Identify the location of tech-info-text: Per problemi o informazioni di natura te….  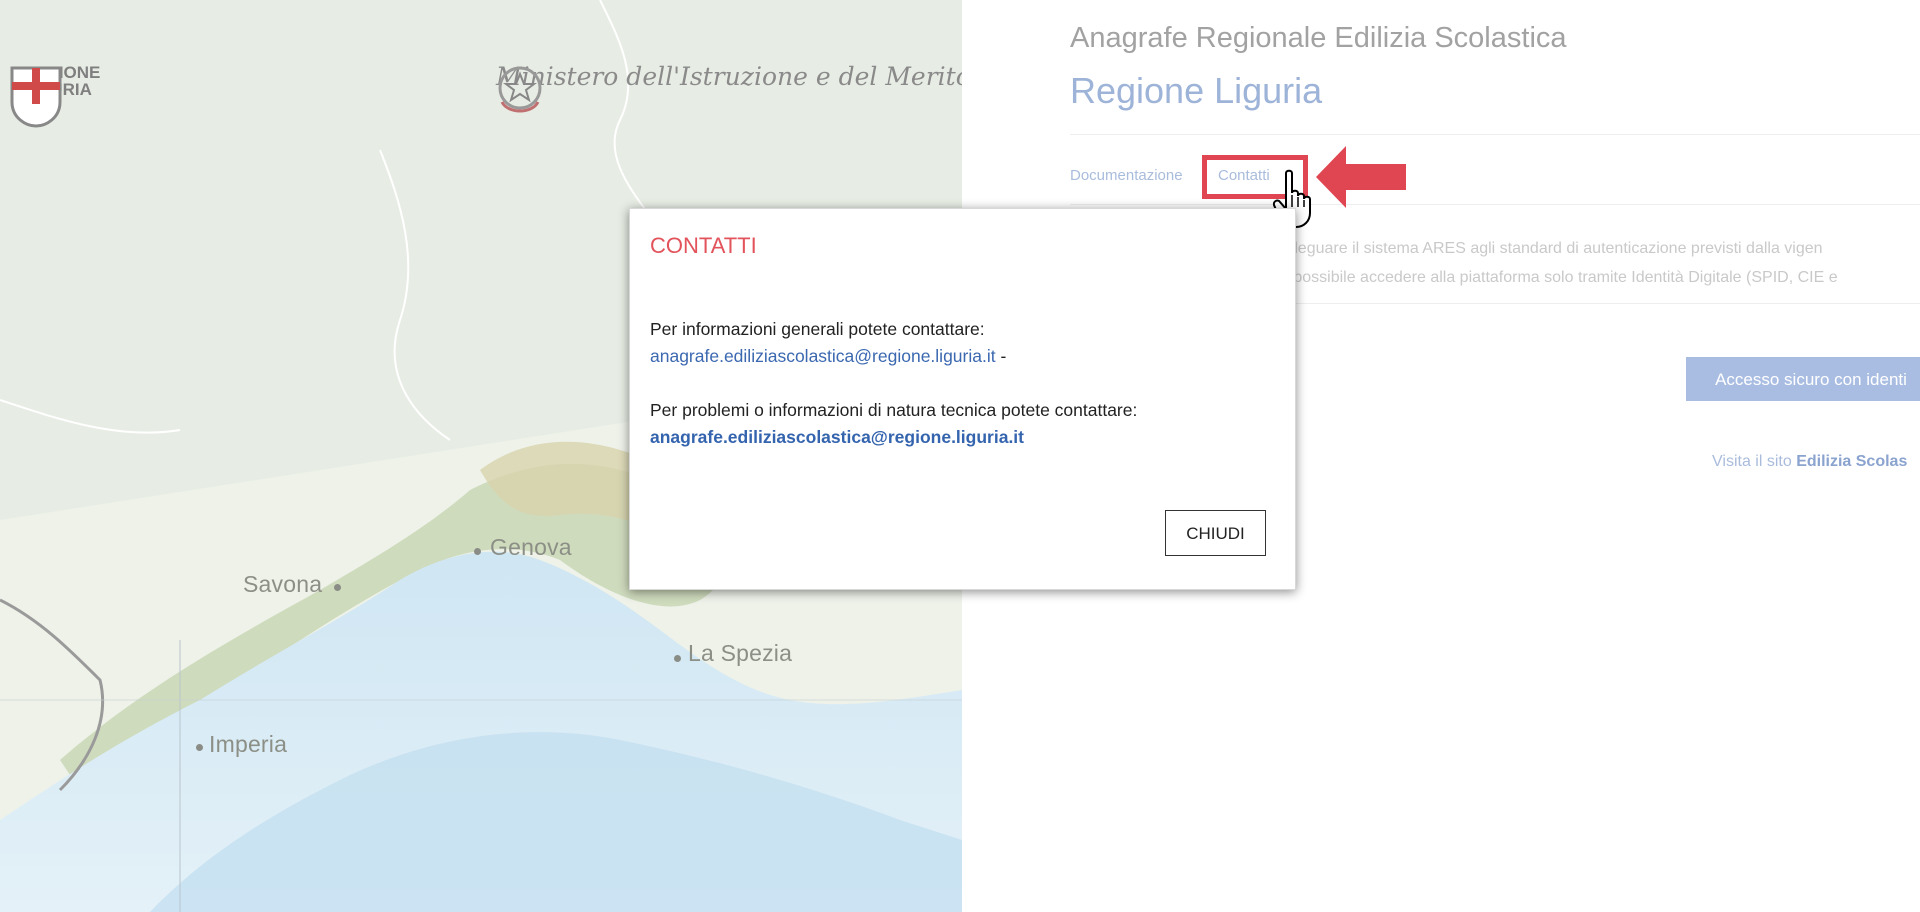
(894, 410).